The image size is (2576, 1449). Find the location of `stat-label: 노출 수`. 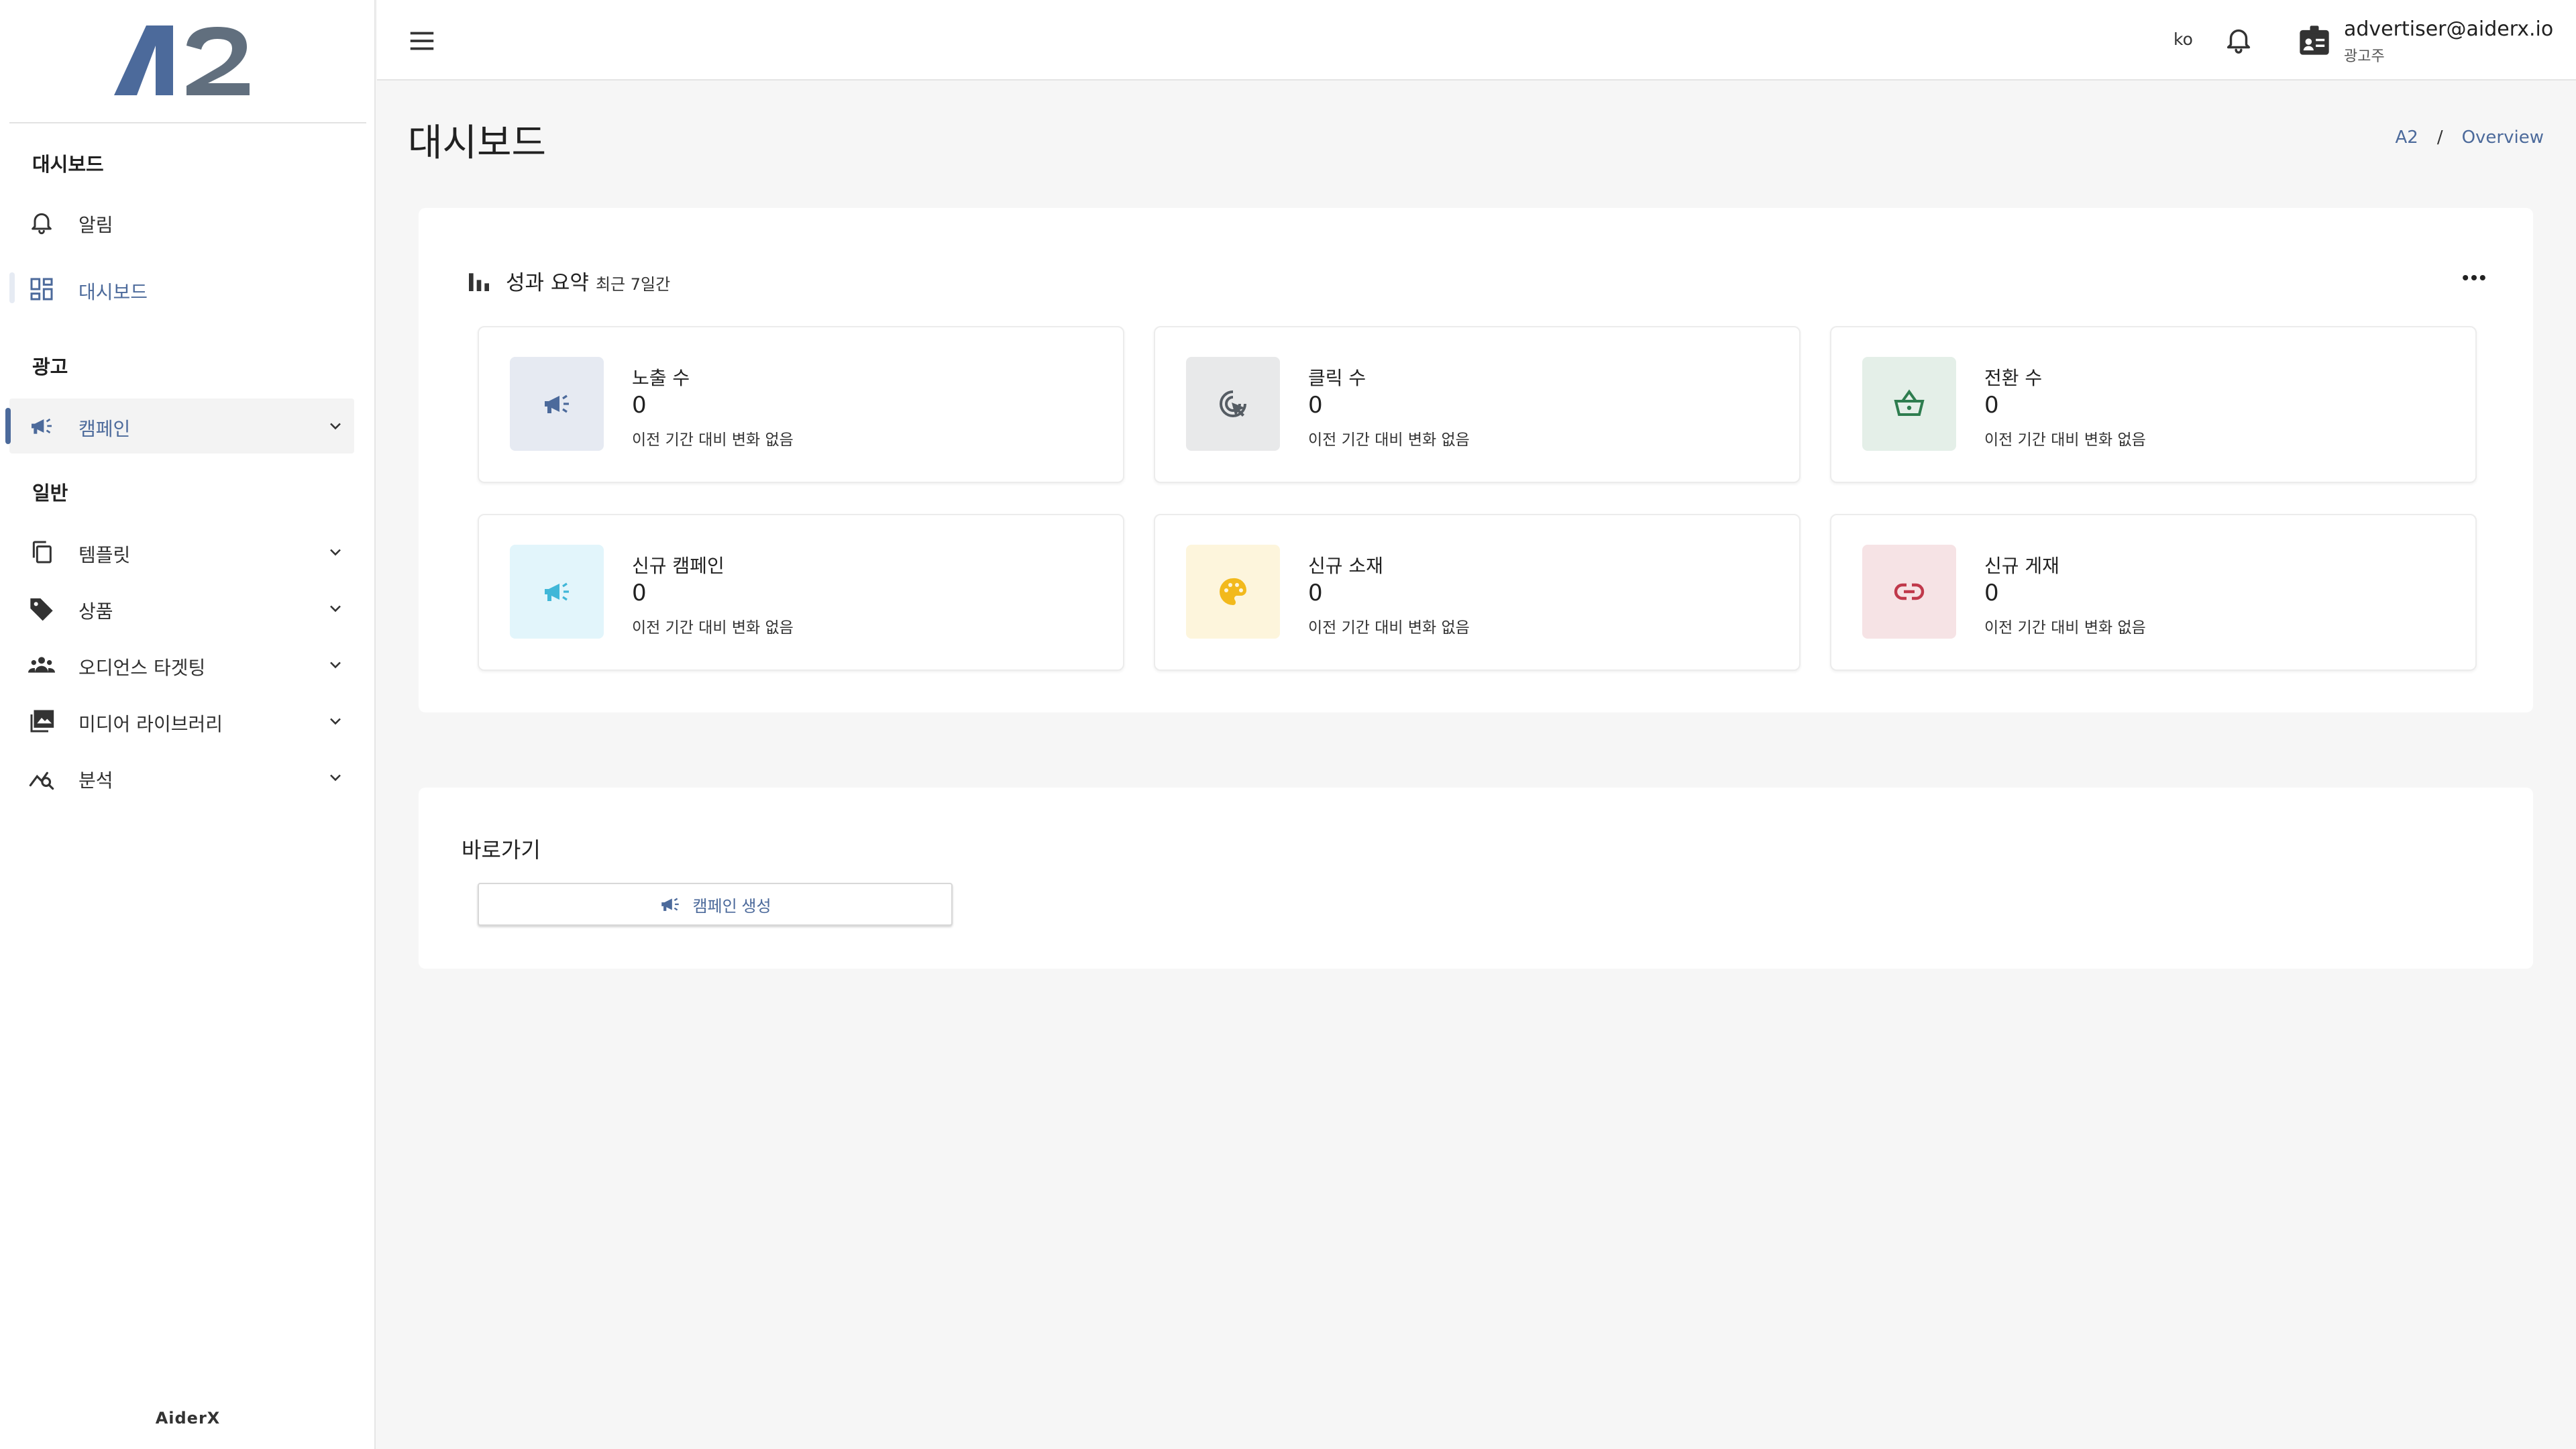

stat-label: 노출 수 is located at coordinates (661, 378).